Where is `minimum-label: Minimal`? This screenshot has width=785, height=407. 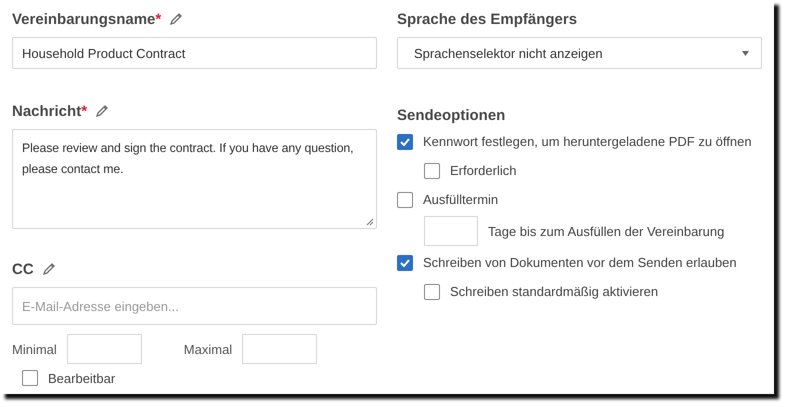 minimum-label: Minimal is located at coordinates (34, 349).